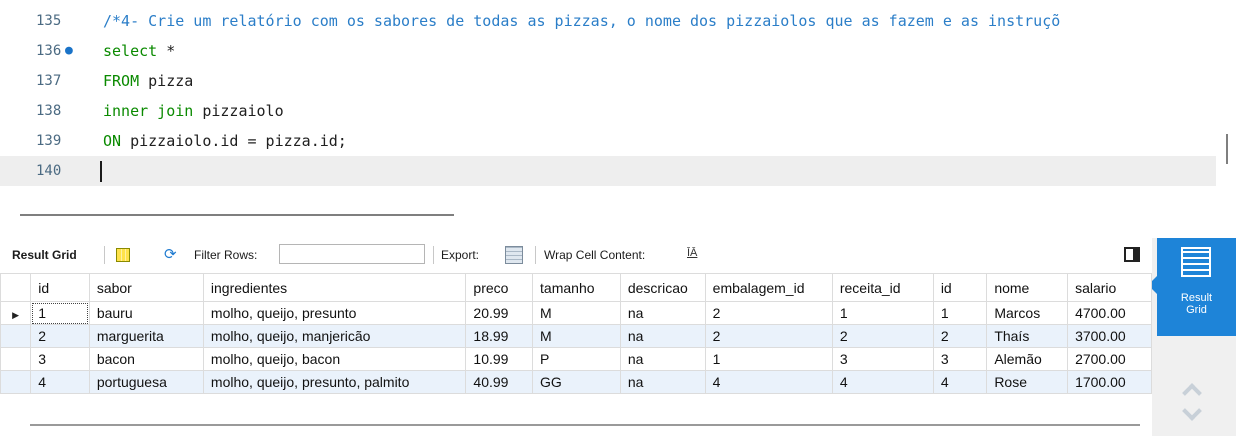 The width and height of the screenshot is (1236, 436). Describe the element at coordinates (692, 253) in the screenshot. I see `wrap-cell-content-icon: ĪĀ` at that location.